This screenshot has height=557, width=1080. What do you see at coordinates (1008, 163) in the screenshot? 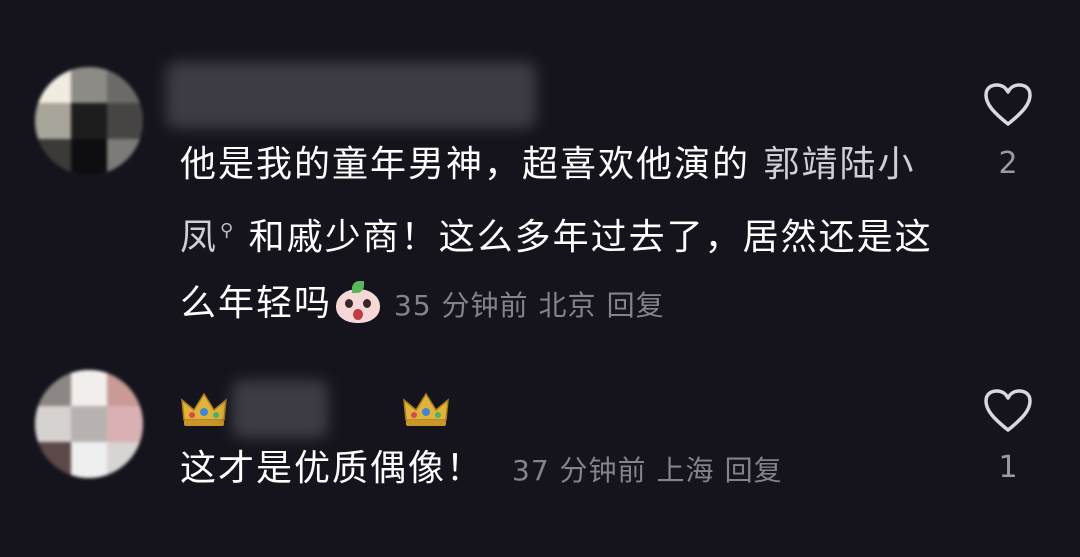
I see `like-count: 2` at bounding box center [1008, 163].